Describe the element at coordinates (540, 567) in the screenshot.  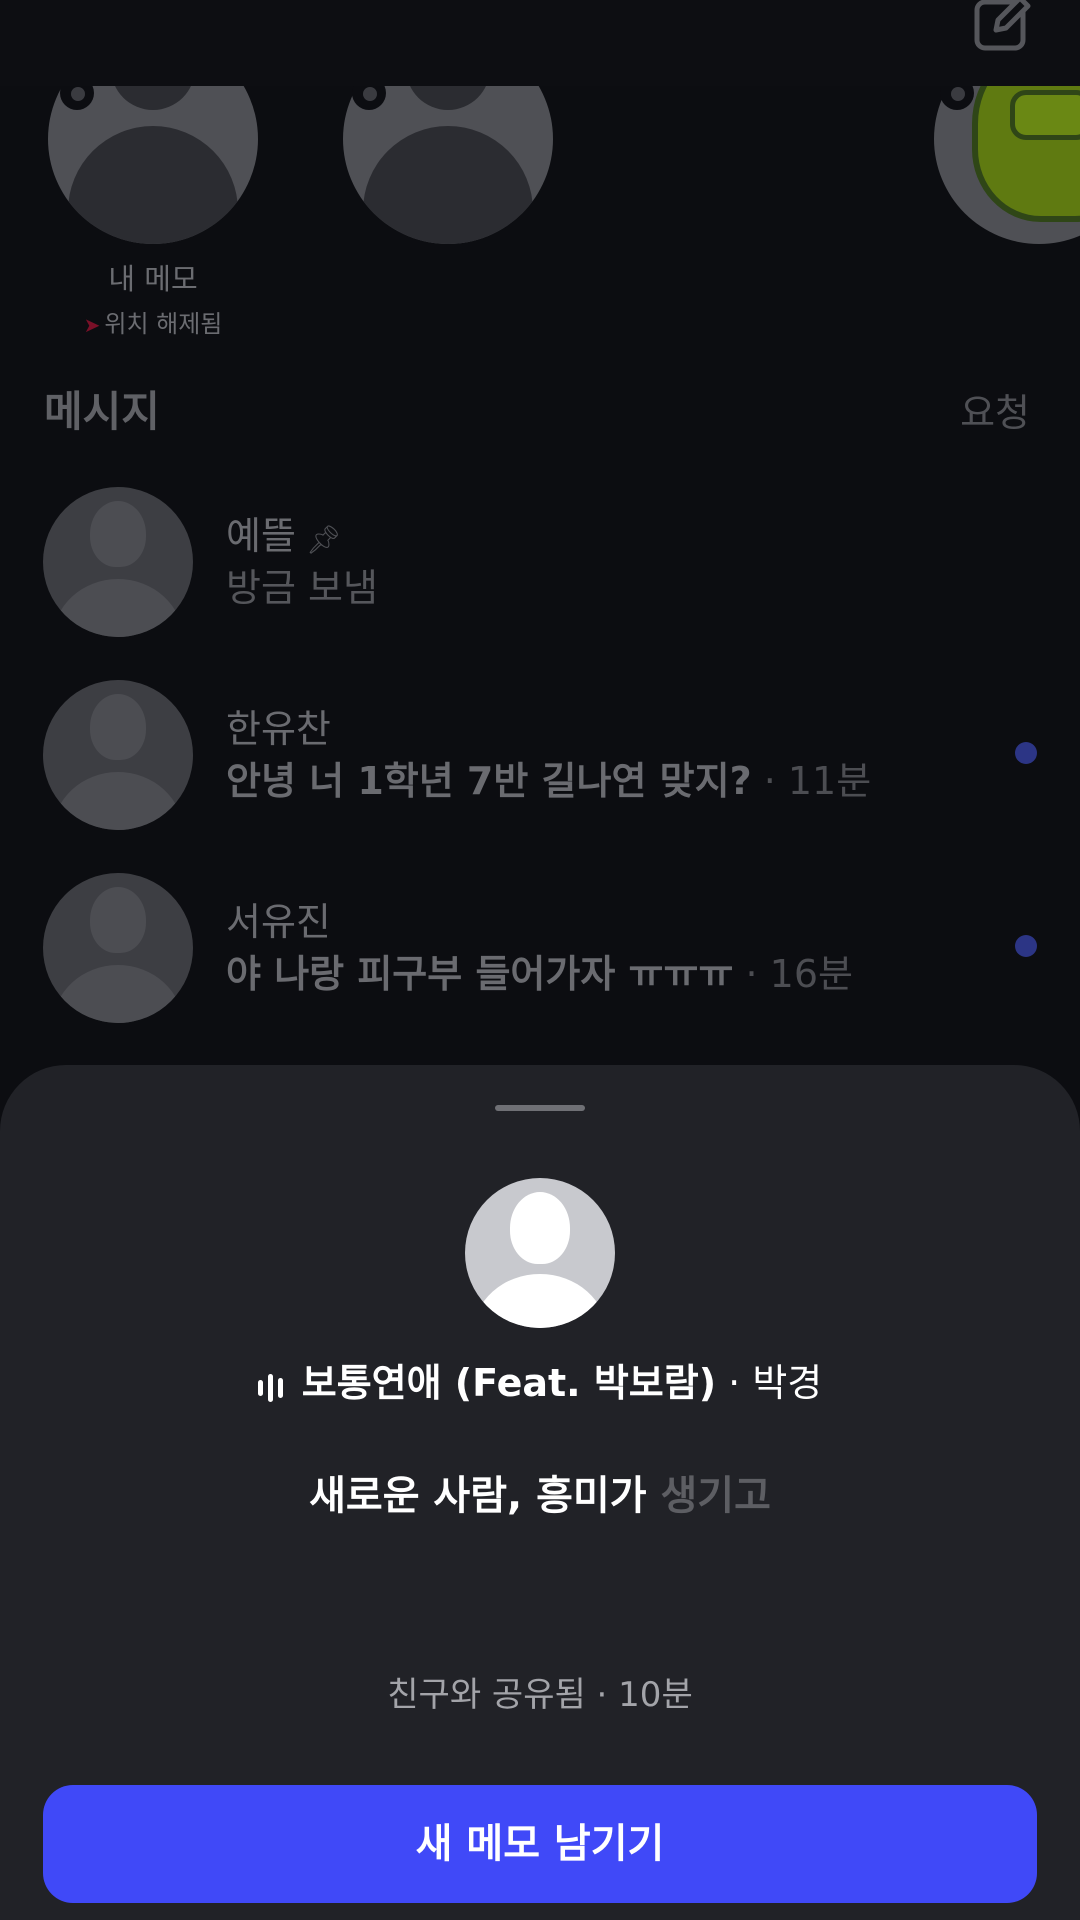
I see `chat-row: 예뜰 📌︎ 방금 보냄` at that location.